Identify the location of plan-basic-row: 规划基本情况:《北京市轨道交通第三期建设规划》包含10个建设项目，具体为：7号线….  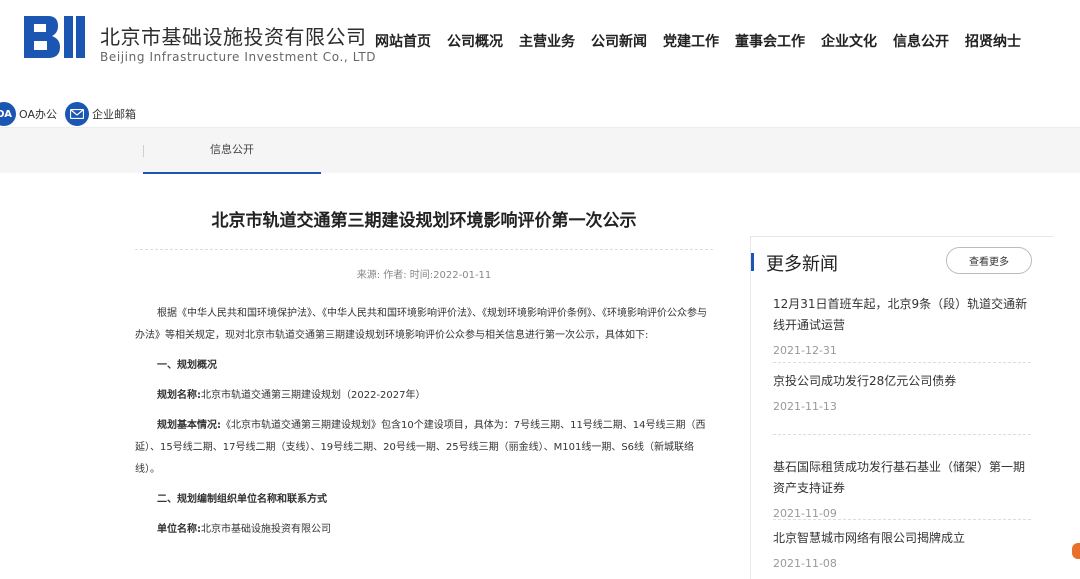
(424, 448).